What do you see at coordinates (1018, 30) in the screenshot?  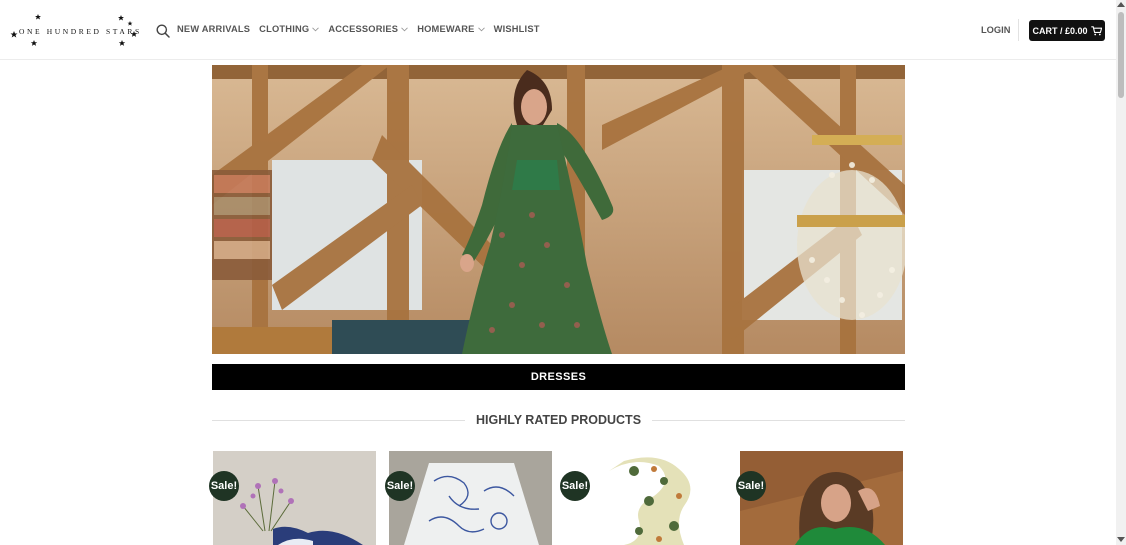 I see `header-divider` at bounding box center [1018, 30].